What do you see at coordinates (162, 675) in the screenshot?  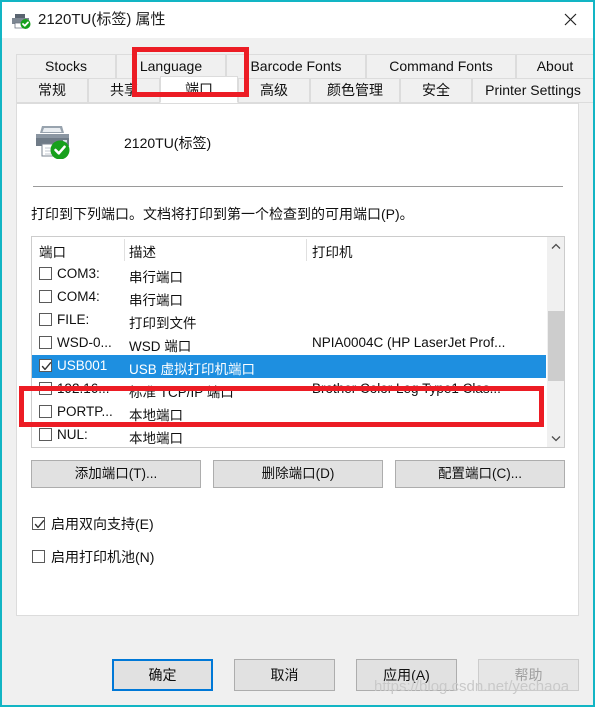 I see `ok-button: 确定` at bounding box center [162, 675].